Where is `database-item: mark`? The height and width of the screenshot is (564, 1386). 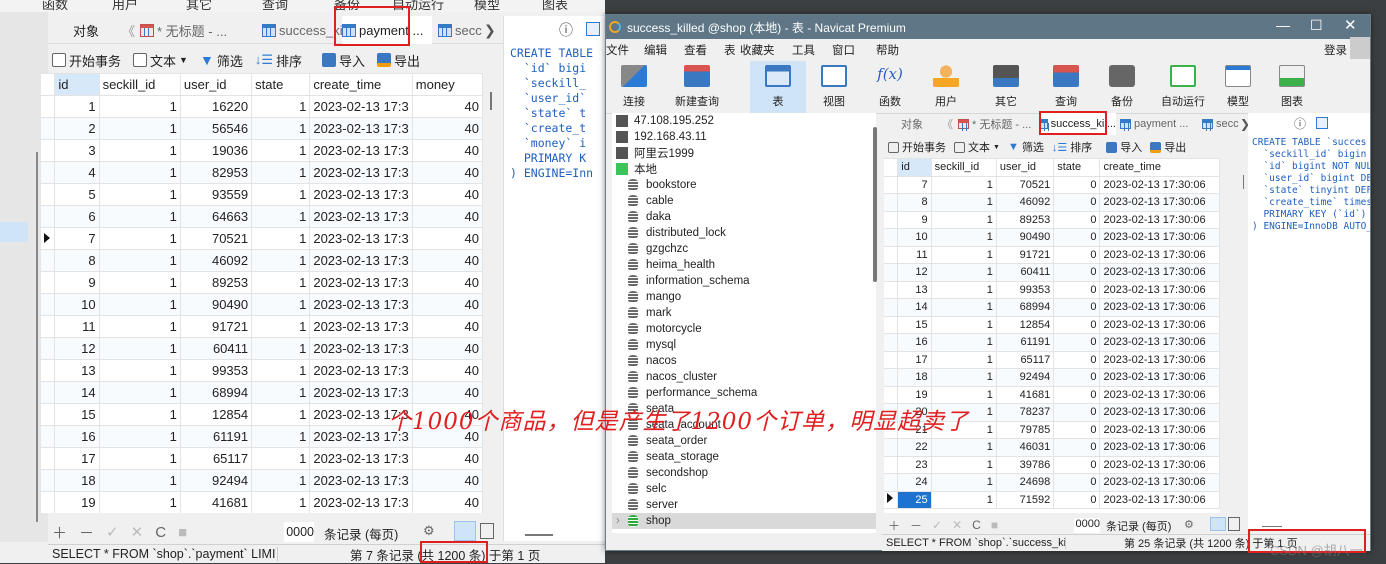 database-item: mark is located at coordinates (744, 313).